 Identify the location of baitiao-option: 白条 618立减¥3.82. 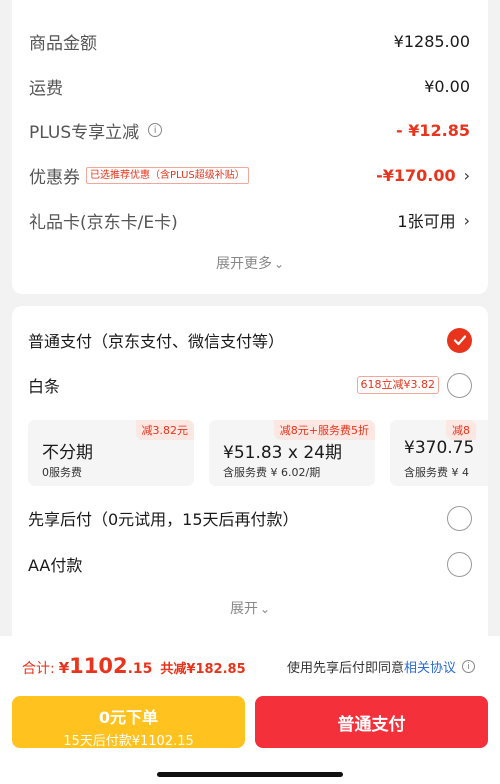
(250, 385).